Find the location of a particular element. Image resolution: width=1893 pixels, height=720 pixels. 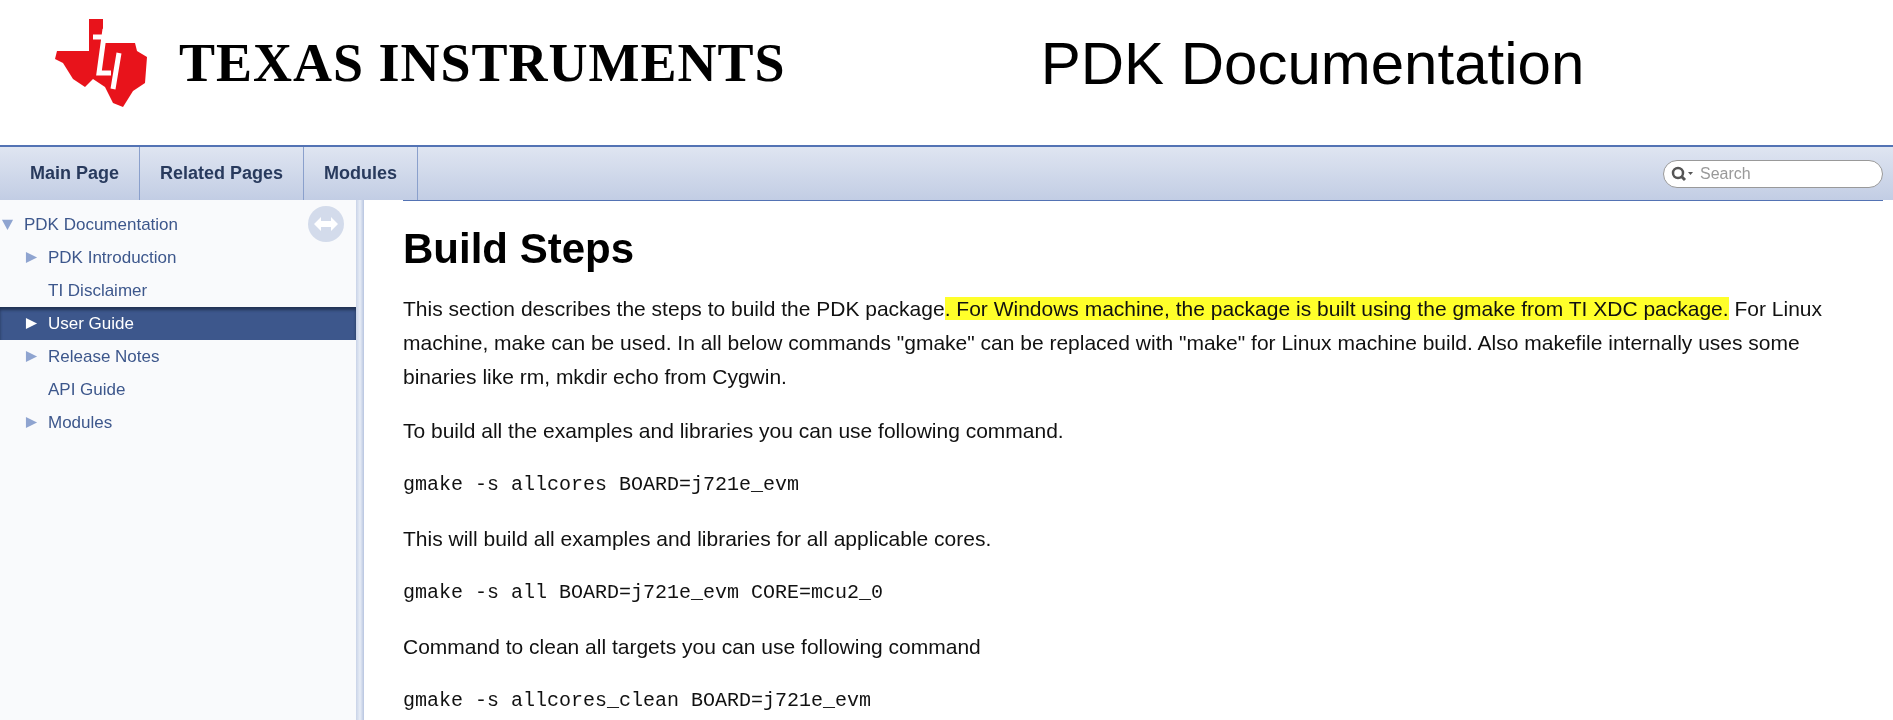

search-field: Search is located at coordinates (1773, 173).